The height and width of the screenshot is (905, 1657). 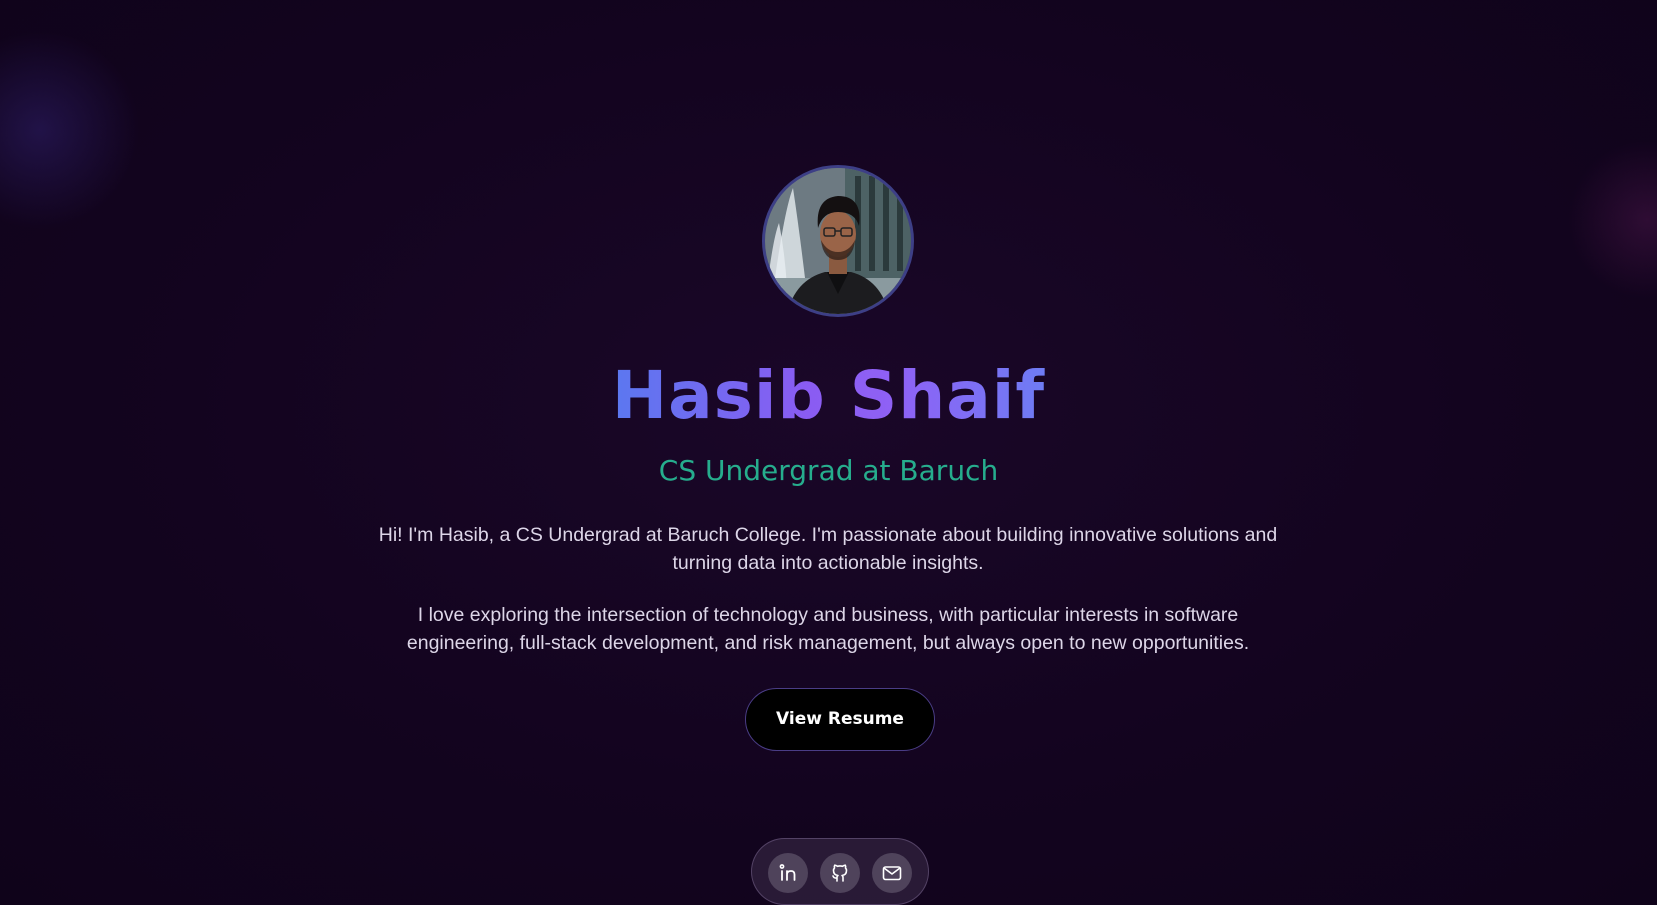 I want to click on background-glow-left, so click(x=70, y=130).